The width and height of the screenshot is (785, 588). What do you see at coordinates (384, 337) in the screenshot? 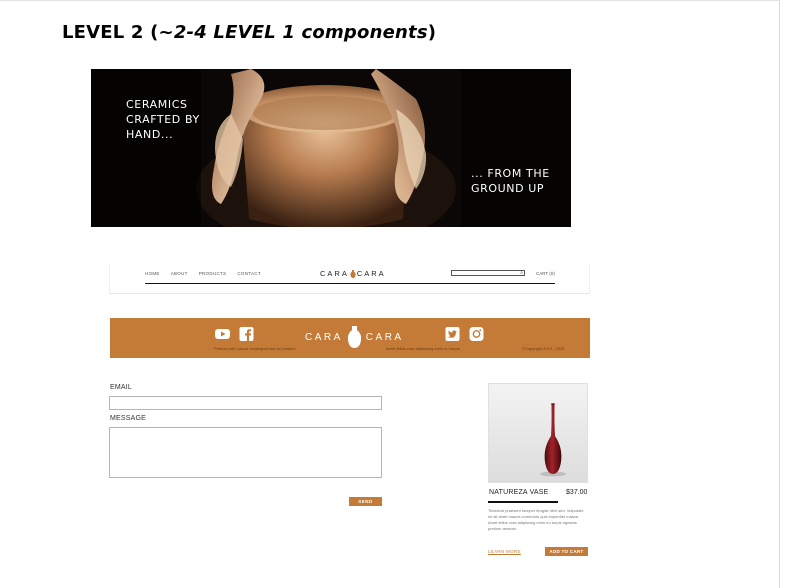
I see `footer-logo-right: CARA` at bounding box center [384, 337].